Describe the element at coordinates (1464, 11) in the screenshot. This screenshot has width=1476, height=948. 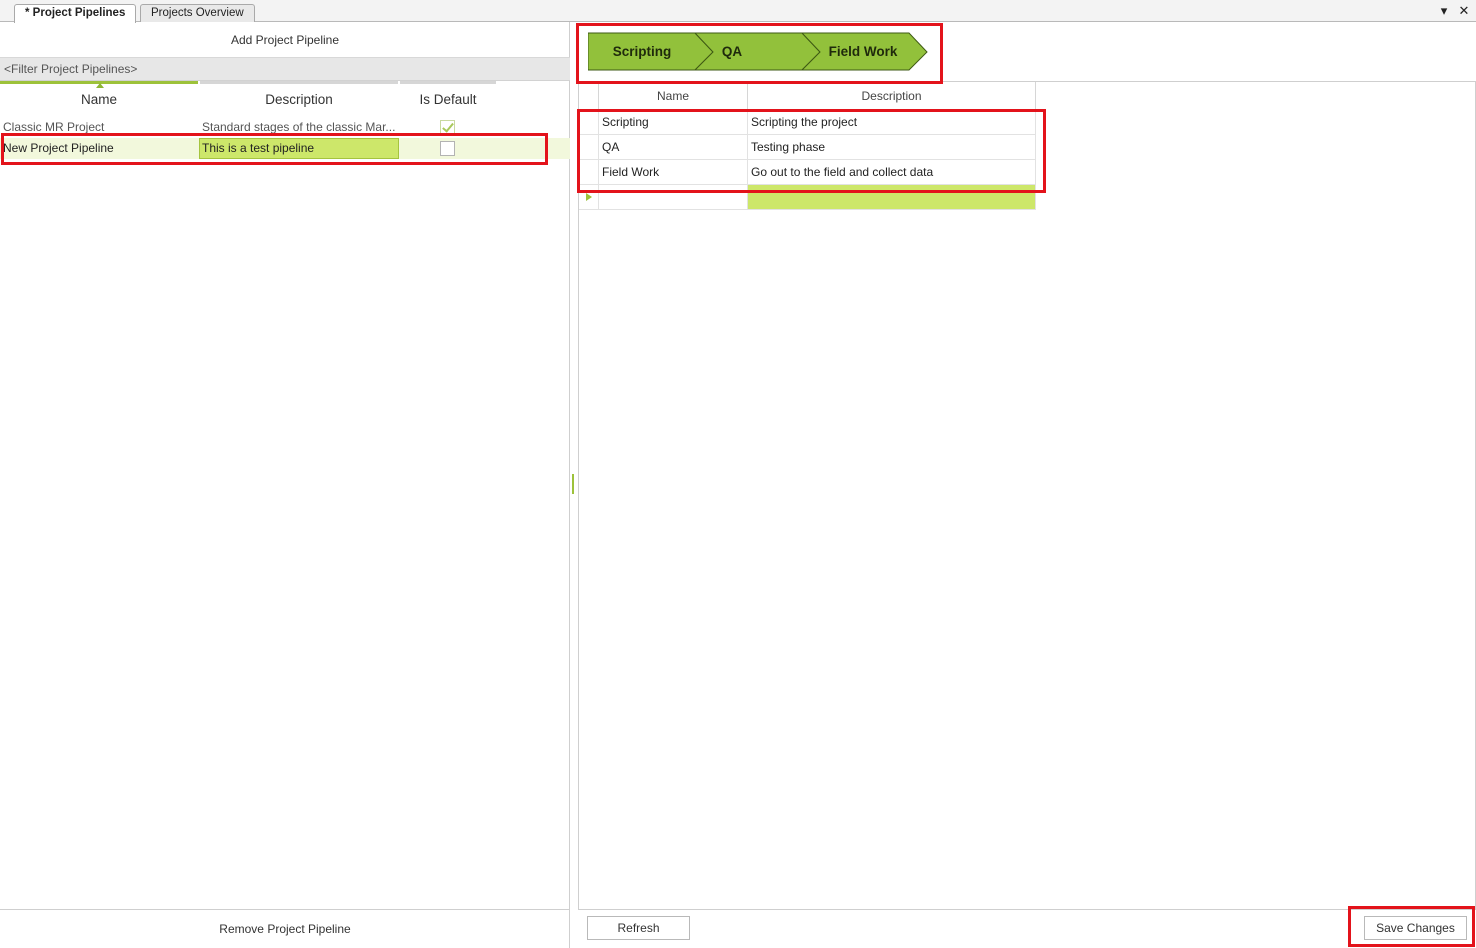
I see `close-icon: ✕` at that location.